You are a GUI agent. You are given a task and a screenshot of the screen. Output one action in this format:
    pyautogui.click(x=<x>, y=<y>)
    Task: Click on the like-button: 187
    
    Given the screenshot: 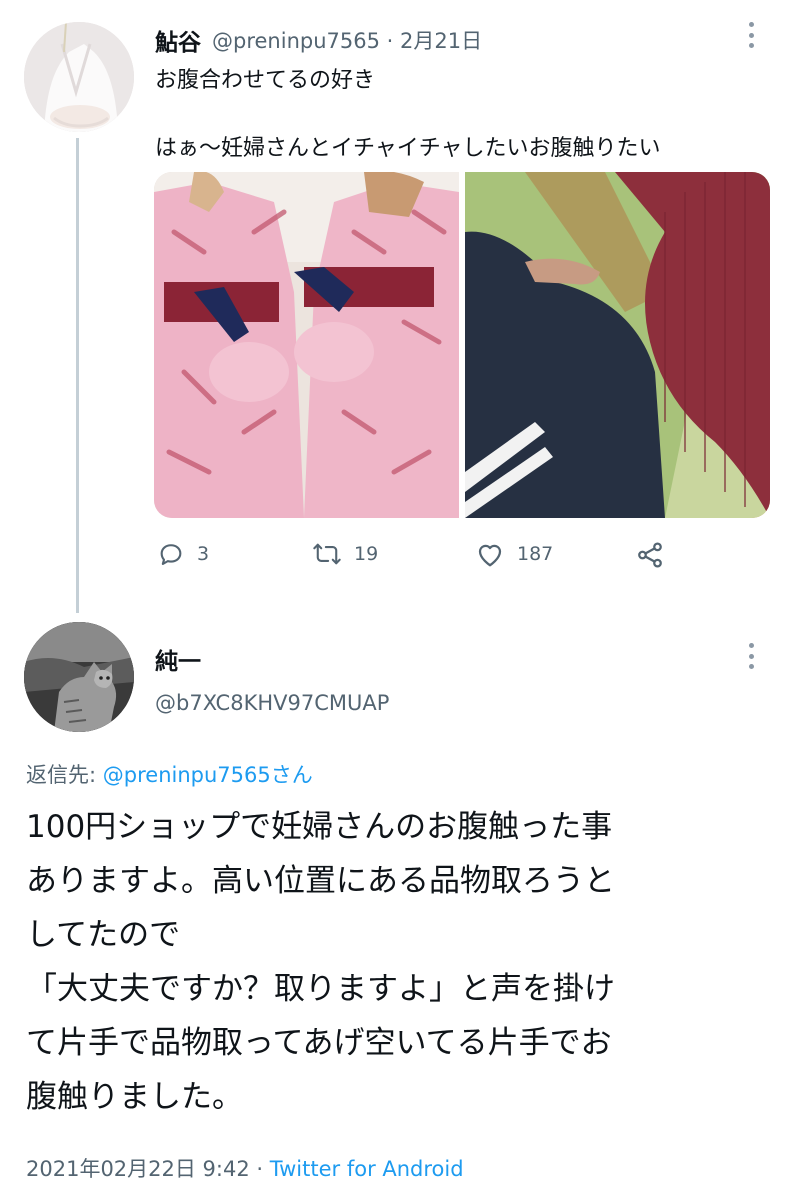 What is the action you would take?
    pyautogui.click(x=514, y=554)
    